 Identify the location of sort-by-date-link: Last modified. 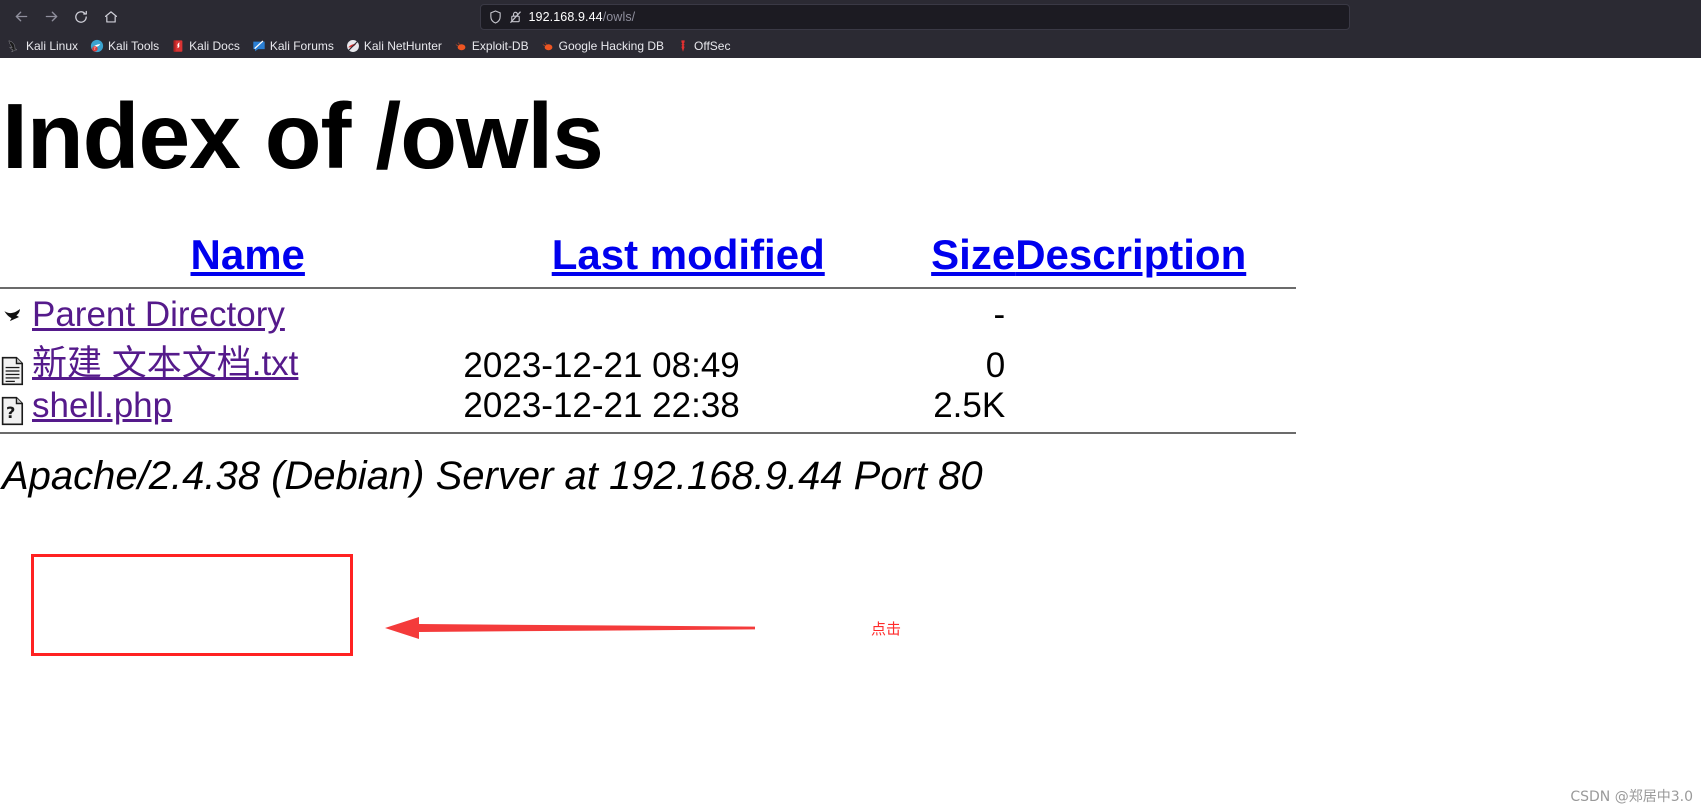
(688, 254).